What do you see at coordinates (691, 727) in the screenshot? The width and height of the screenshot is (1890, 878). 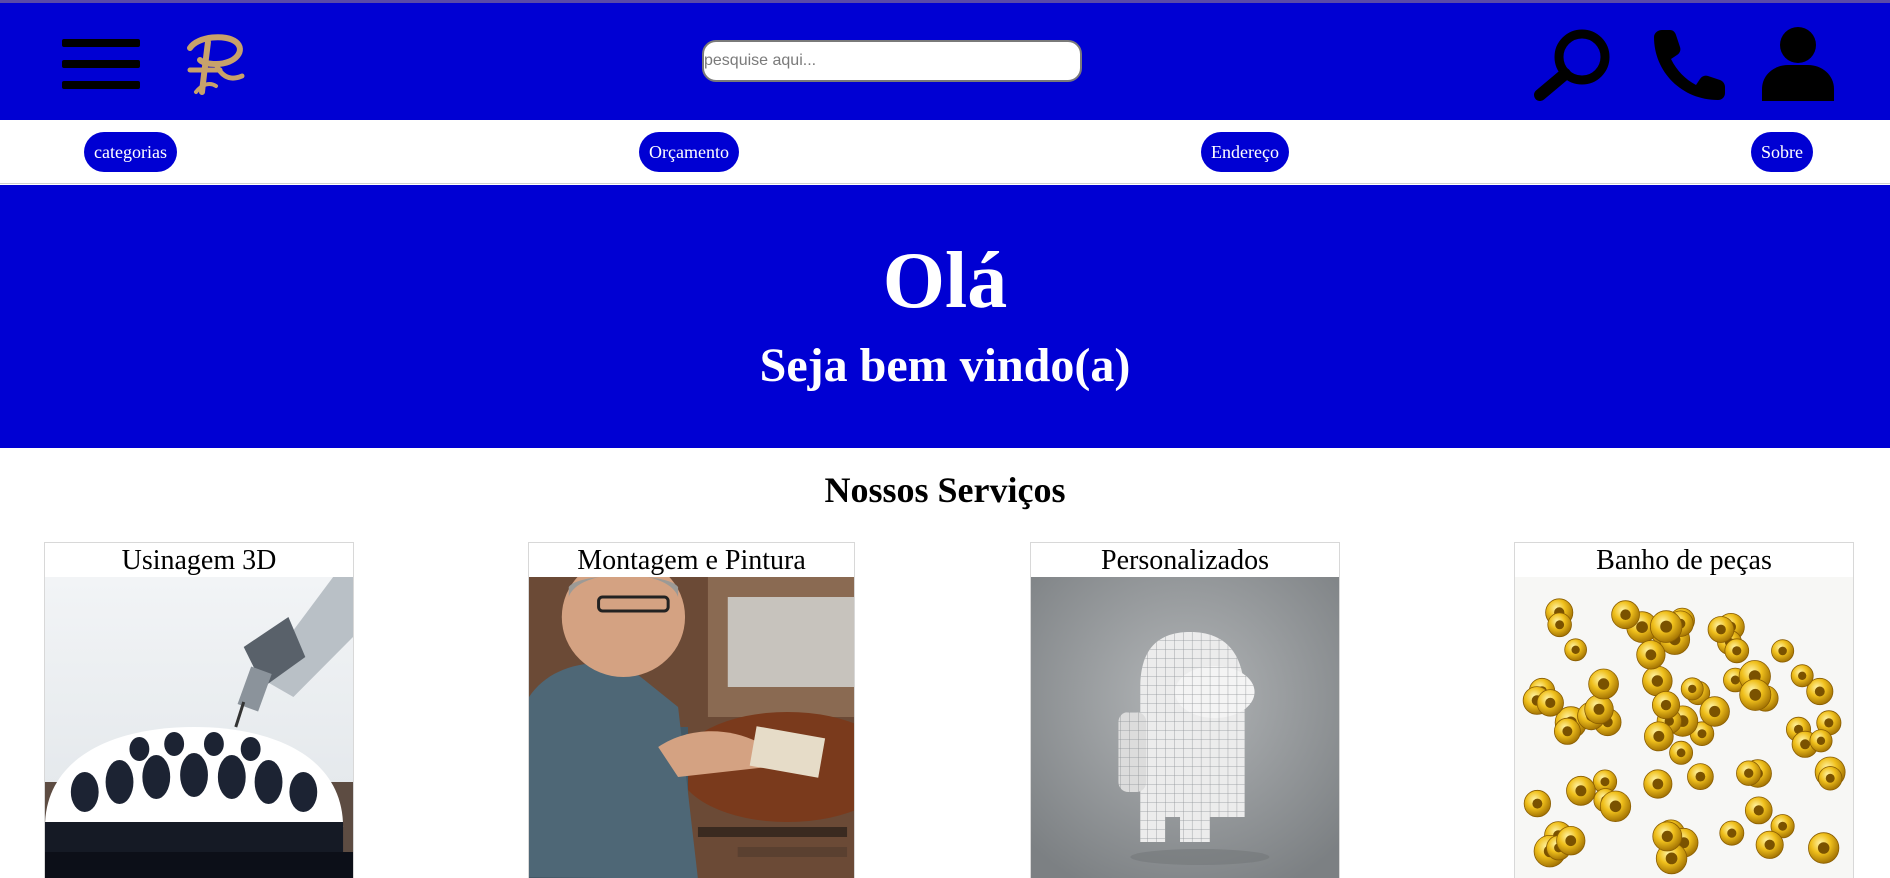 I see `craftsman-image` at bounding box center [691, 727].